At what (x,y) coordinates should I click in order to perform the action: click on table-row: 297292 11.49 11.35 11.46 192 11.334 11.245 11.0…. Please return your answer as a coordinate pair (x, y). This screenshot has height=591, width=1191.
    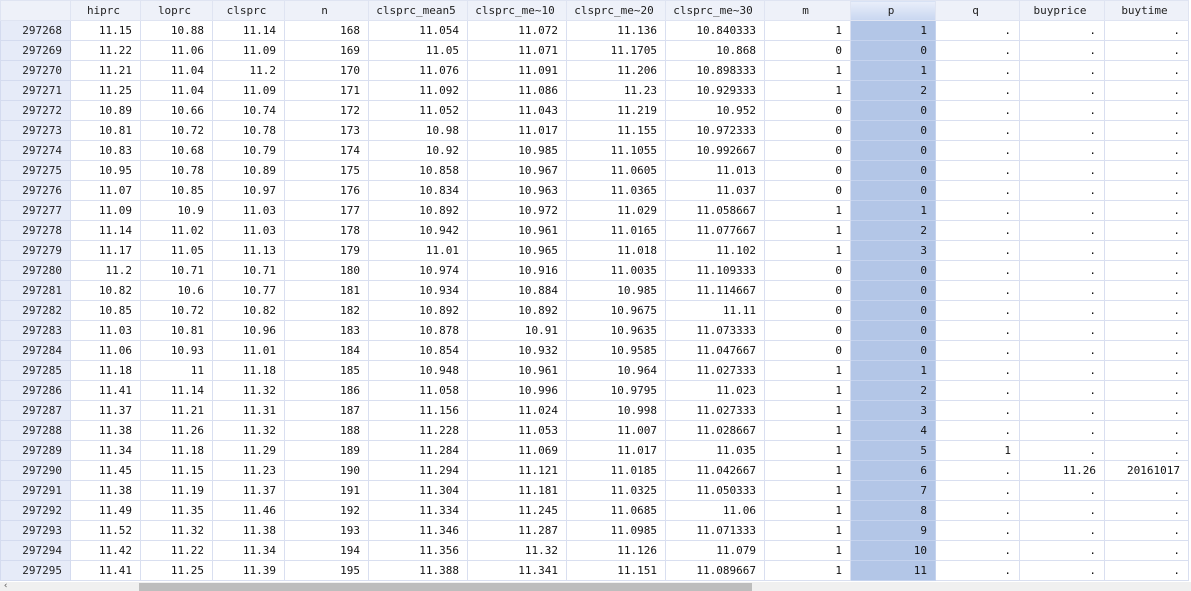
    Looking at the image, I should click on (594, 510).